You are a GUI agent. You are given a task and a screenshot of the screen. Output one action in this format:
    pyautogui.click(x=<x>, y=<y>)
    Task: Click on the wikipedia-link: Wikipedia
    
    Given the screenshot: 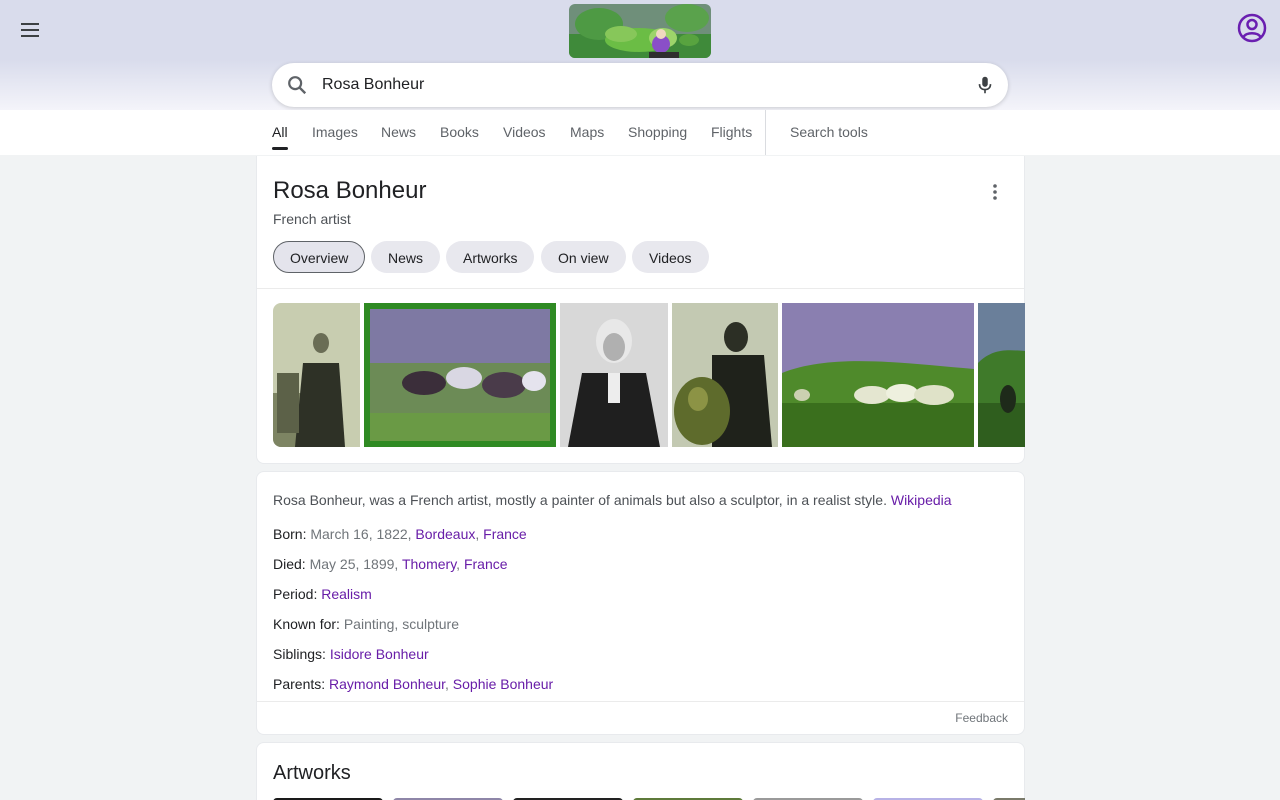 What is the action you would take?
    pyautogui.click(x=921, y=500)
    